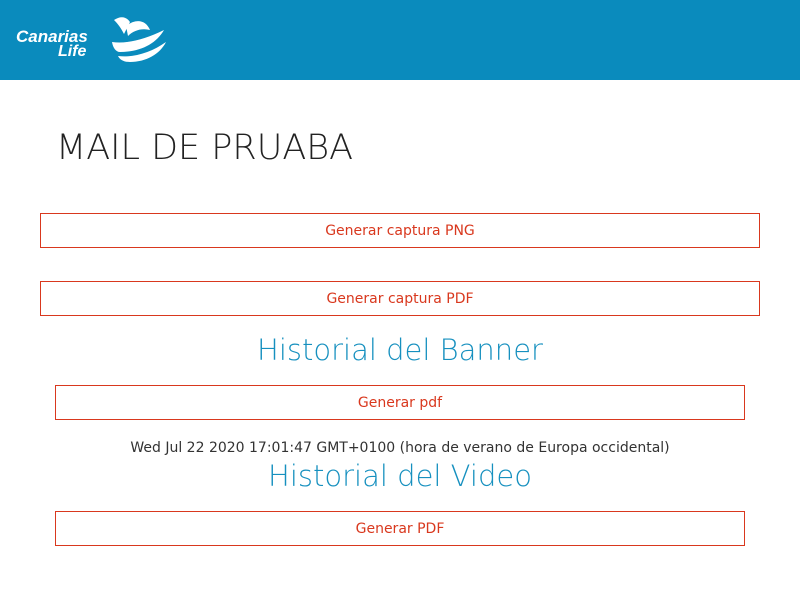  I want to click on banner-generate-pdf-button: Generar pdf, so click(400, 402).